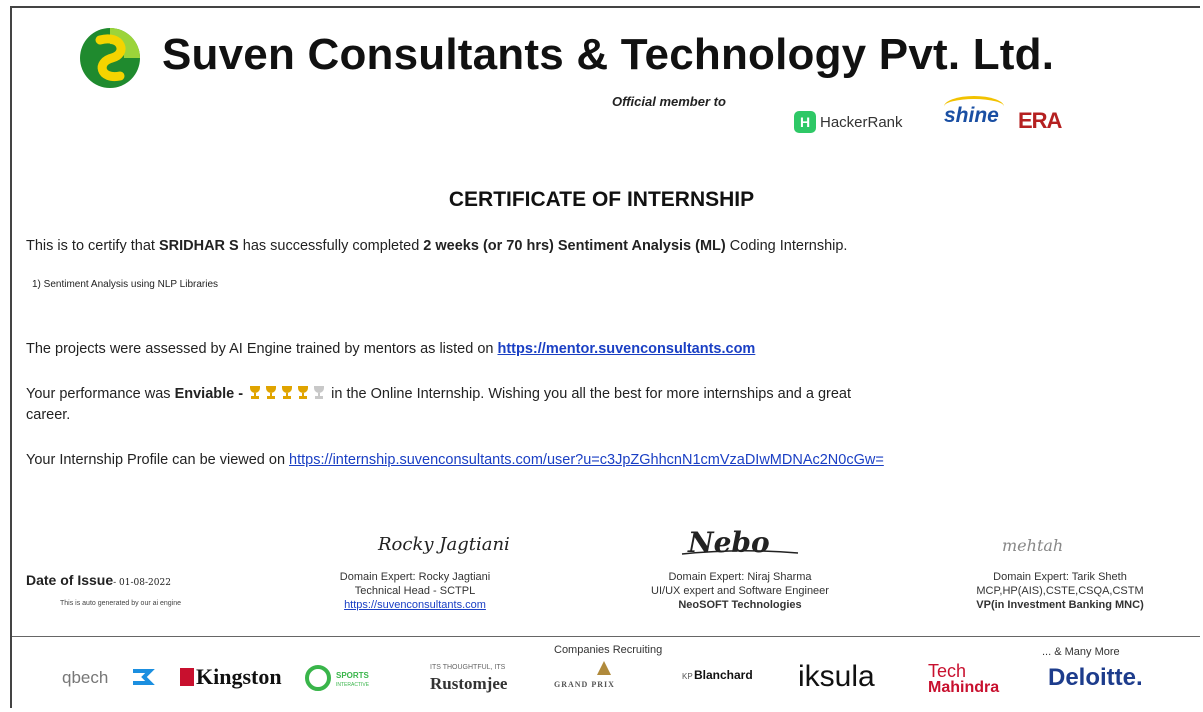  Describe the element at coordinates (669, 101) in the screenshot. I see `official-member-label: Official member to` at that location.